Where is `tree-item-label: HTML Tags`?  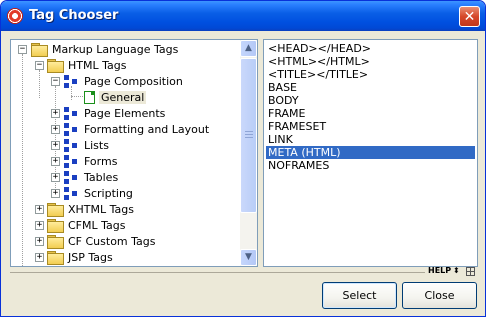
tree-item-label: HTML Tags is located at coordinates (97, 65).